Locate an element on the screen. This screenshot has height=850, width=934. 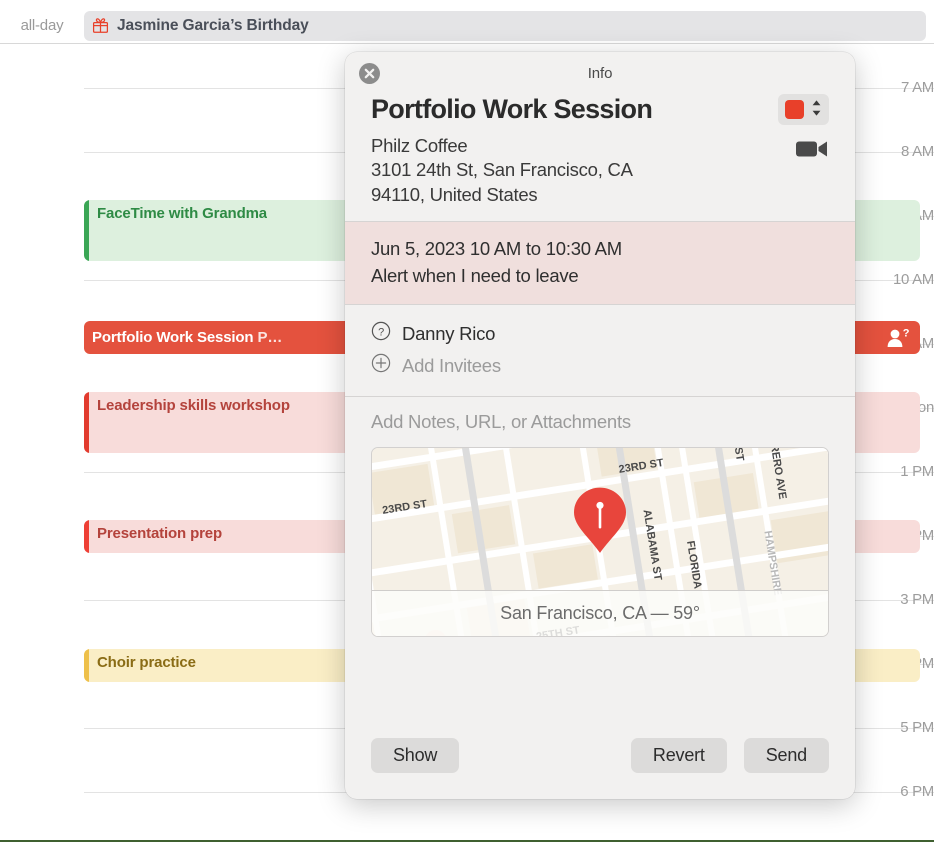
svg-text: ST is located at coordinates (739, 455).